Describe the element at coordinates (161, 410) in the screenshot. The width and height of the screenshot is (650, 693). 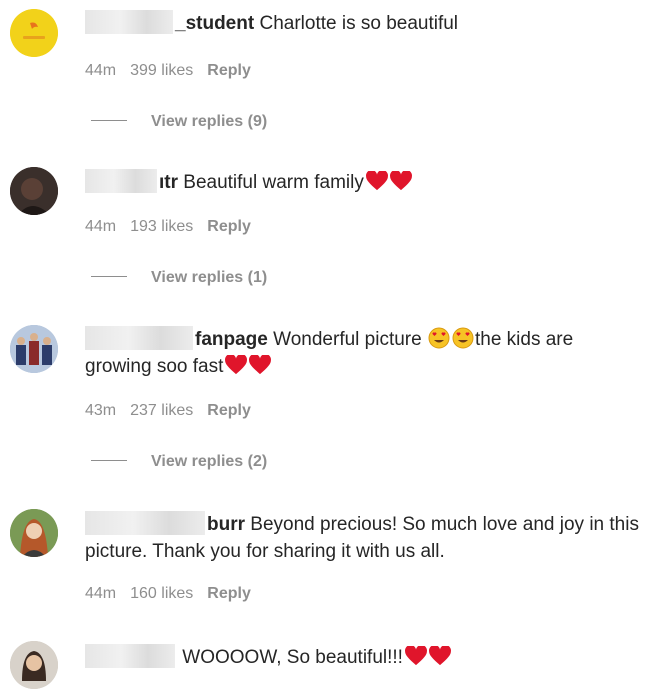
I see `like-count: 237 likes` at that location.